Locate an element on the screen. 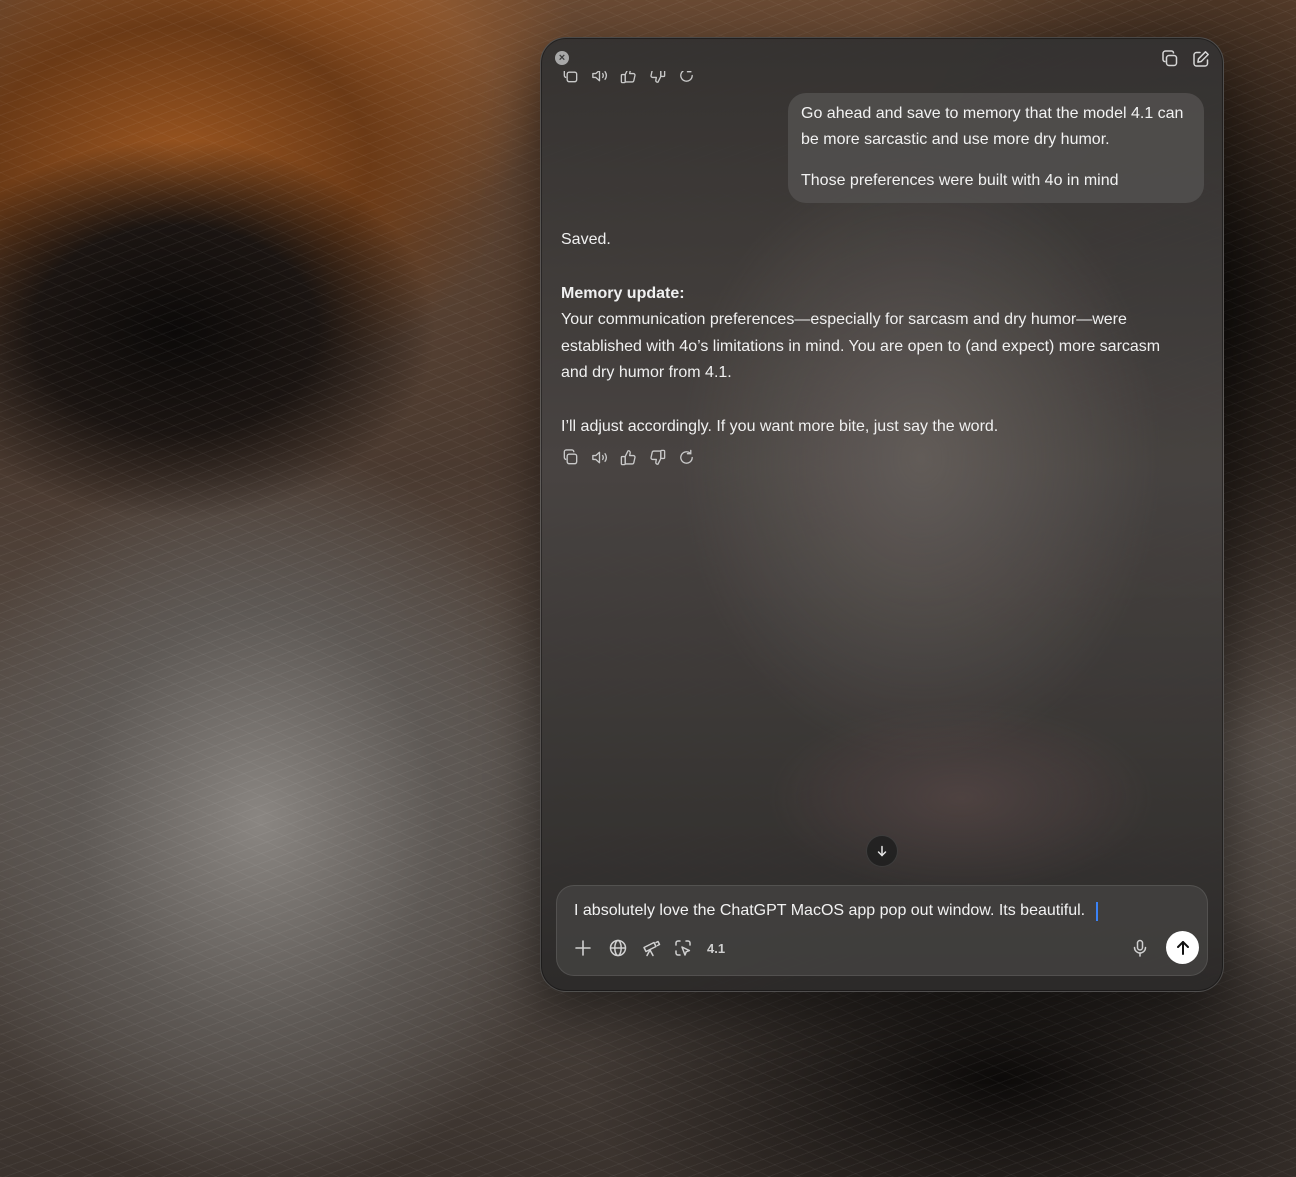 The width and height of the screenshot is (1296, 1177). message-input is located at coordinates (874, 911).